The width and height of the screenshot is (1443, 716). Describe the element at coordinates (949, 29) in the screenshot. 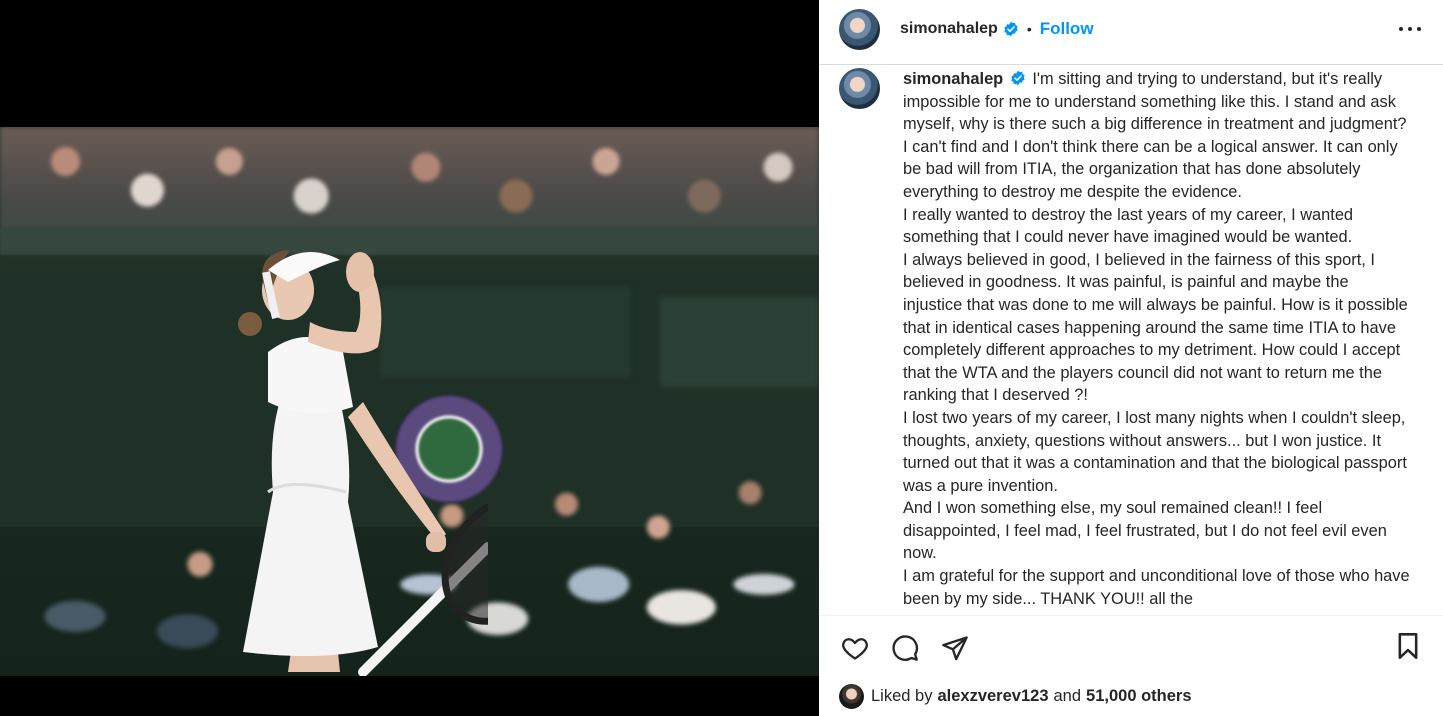

I see `author-username: simonahalep` at that location.